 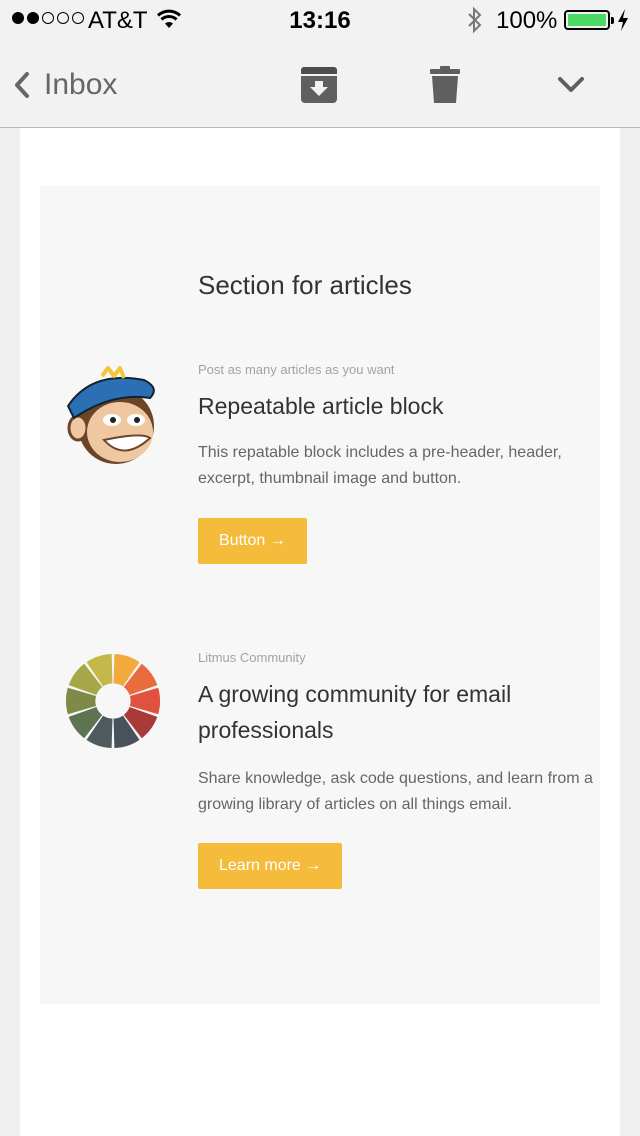 I want to click on learn-more-button: Learn more →, so click(x=270, y=866).